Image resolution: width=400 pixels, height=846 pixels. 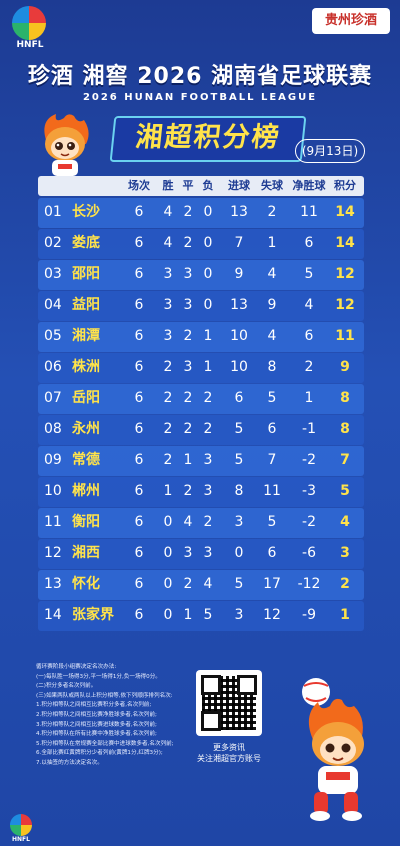 What do you see at coordinates (53, 398) in the screenshot?
I see `rank-cell: 07` at bounding box center [53, 398].